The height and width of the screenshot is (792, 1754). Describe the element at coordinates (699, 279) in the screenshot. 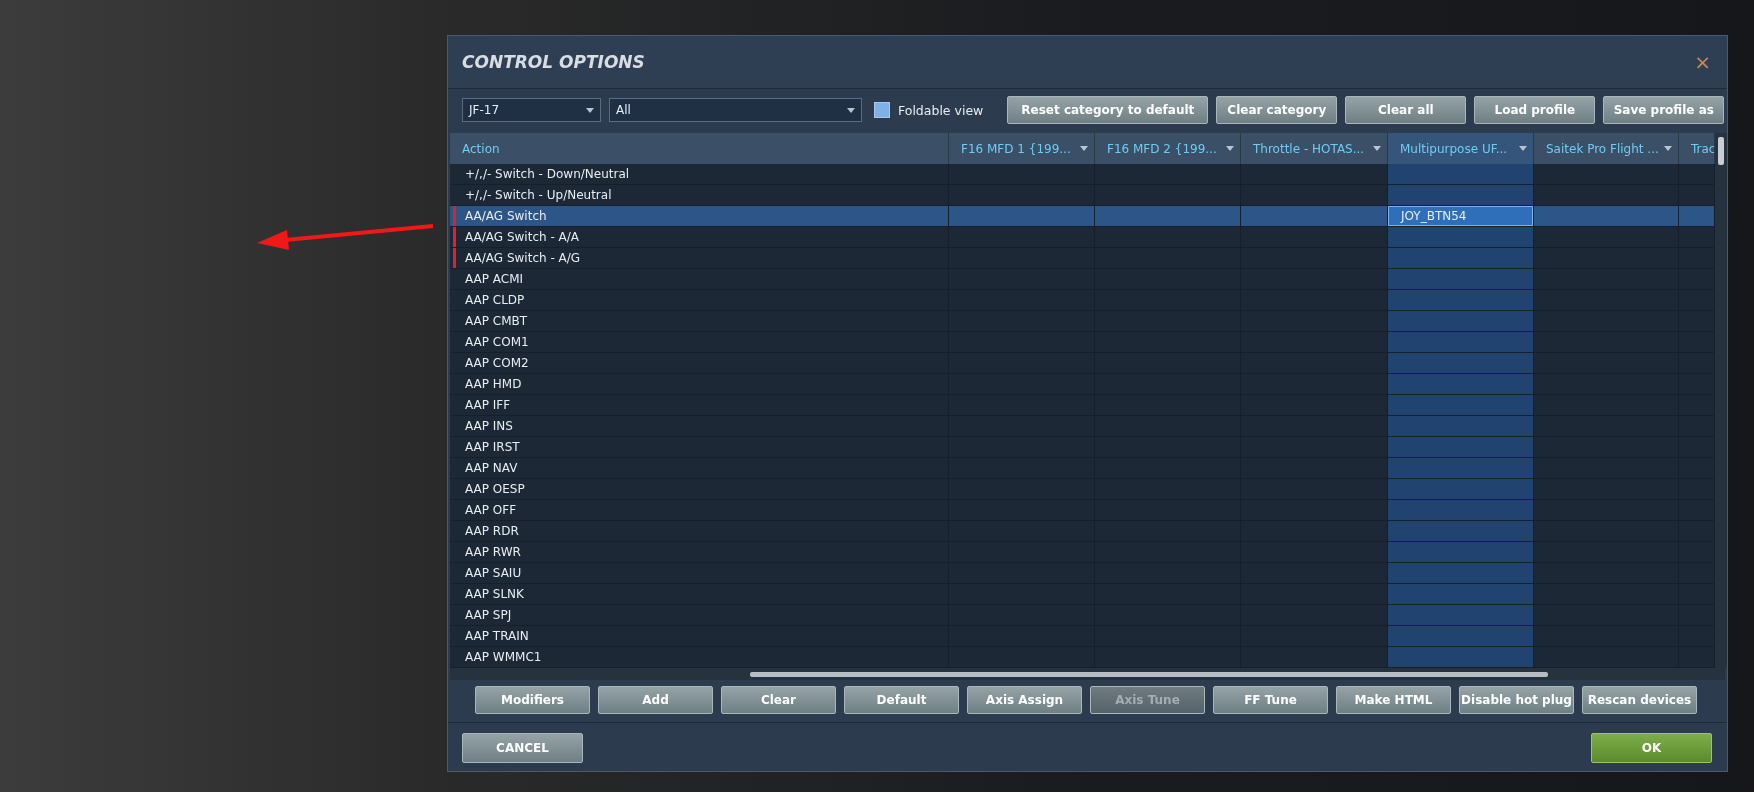

I see `action-cell: AAP ACMI` at that location.